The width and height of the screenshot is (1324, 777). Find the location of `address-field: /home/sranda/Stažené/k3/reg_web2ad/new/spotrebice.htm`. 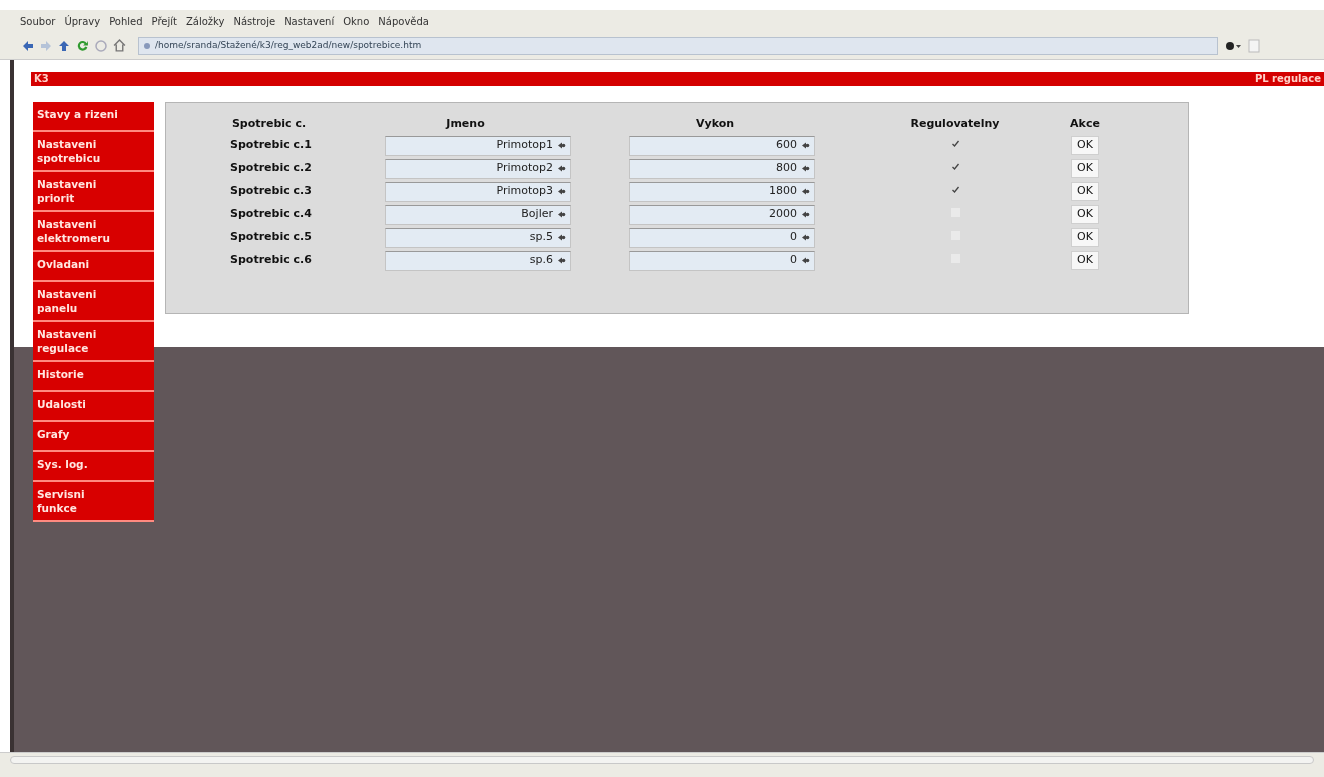

address-field: /home/sranda/Stažené/k3/reg_web2ad/new/spotrebice.htm is located at coordinates (678, 45).